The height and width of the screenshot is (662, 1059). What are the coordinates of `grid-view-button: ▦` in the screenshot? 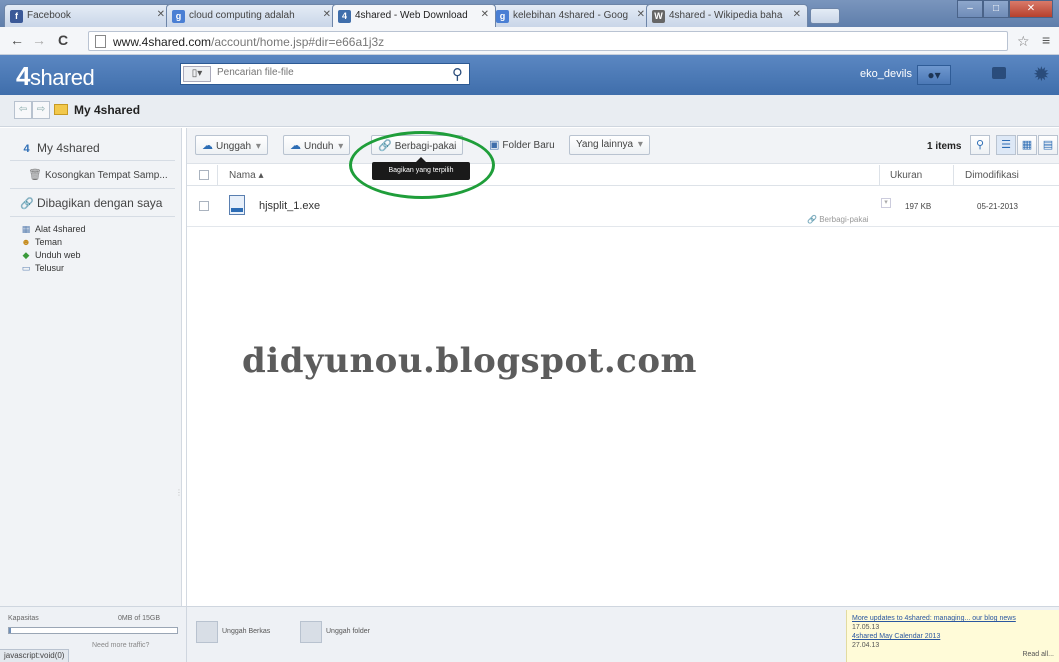 It's located at (1027, 145).